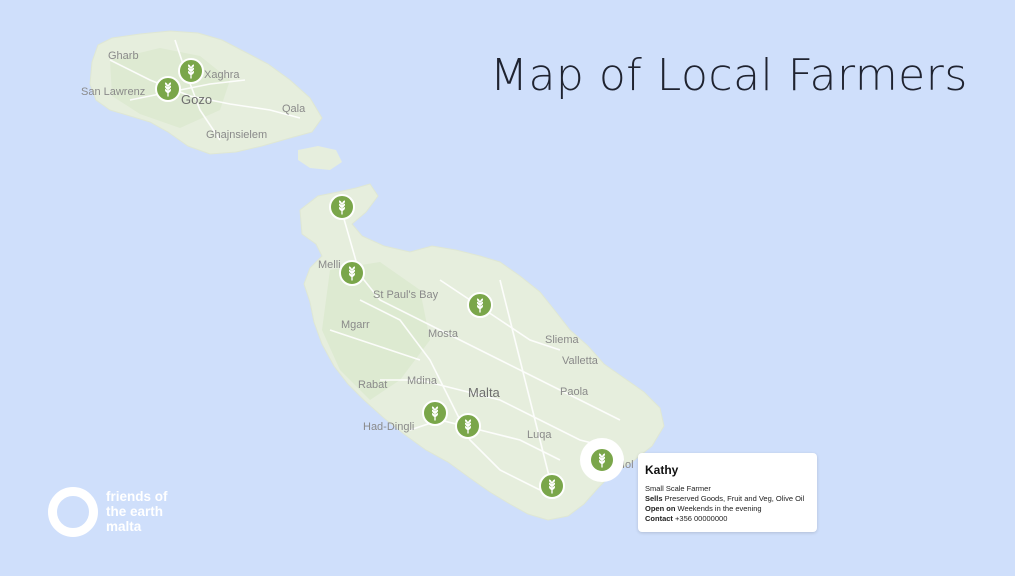  I want to click on place-label-gharb: Gharb, so click(123, 56).